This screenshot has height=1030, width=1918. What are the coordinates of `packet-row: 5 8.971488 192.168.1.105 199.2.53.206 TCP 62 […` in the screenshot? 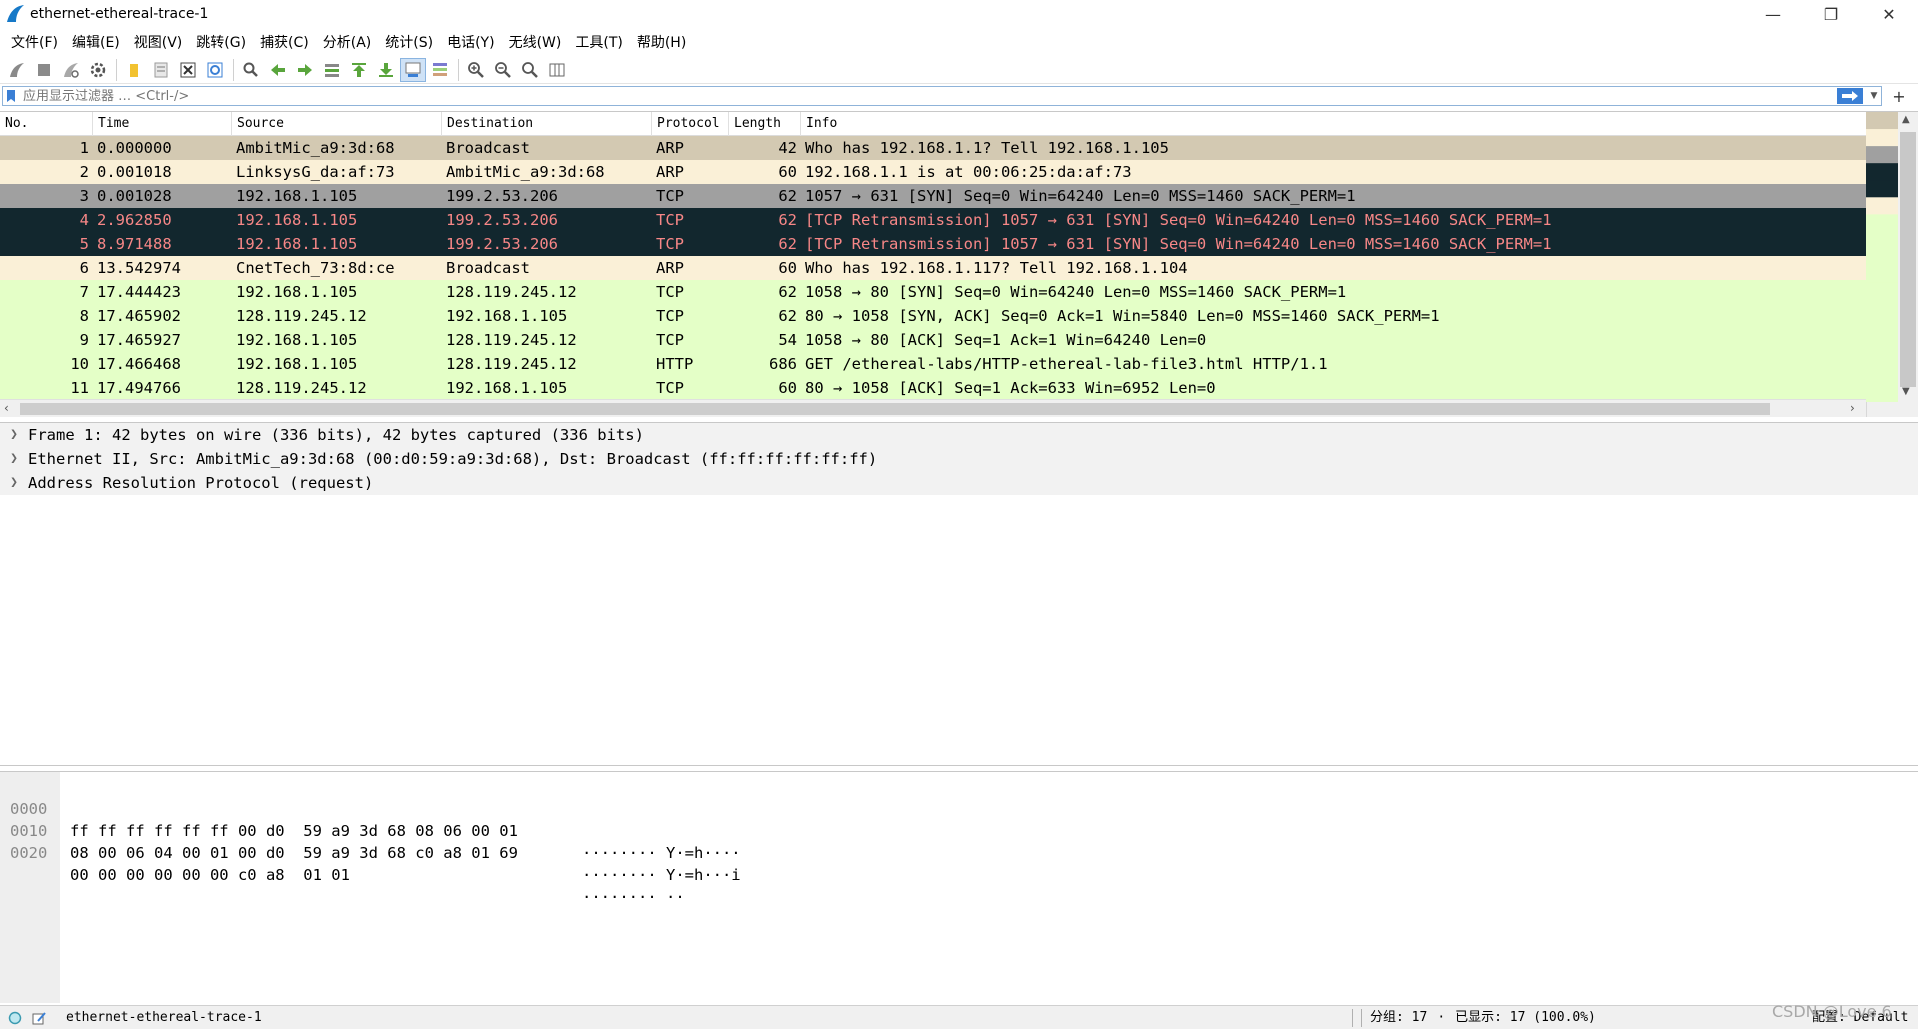 It's located at (933, 244).